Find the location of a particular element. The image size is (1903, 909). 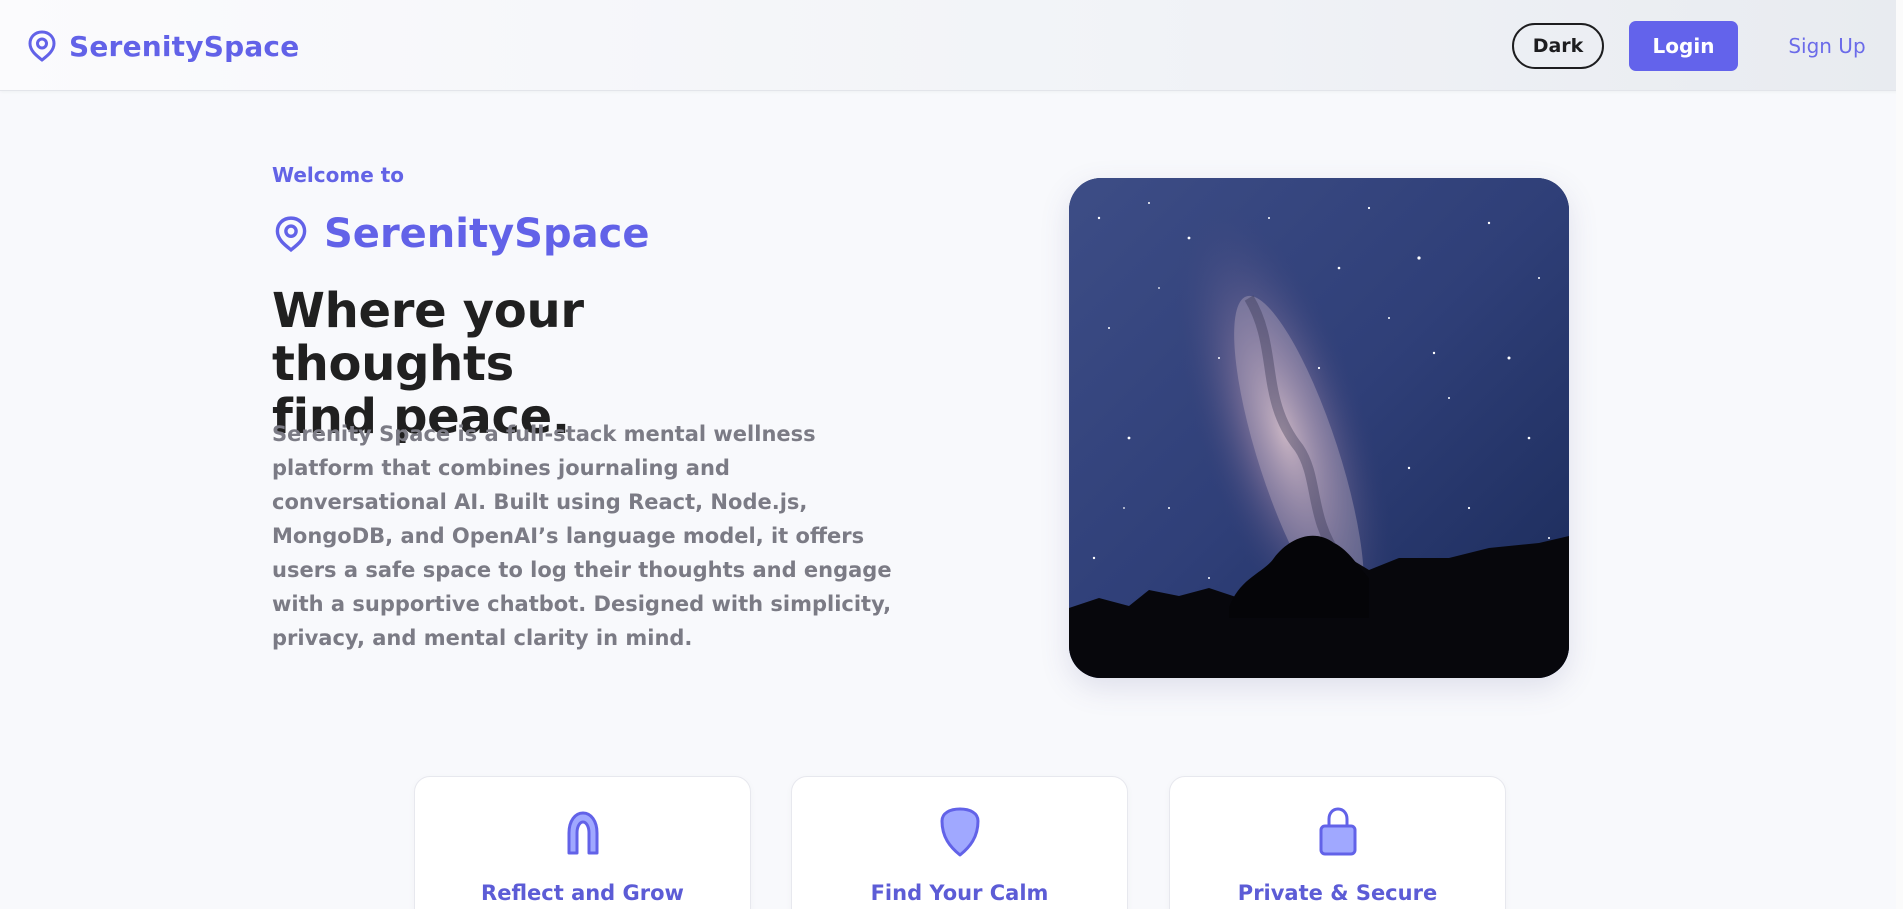

feature-title: Reflect and Grow is located at coordinates (582, 893).